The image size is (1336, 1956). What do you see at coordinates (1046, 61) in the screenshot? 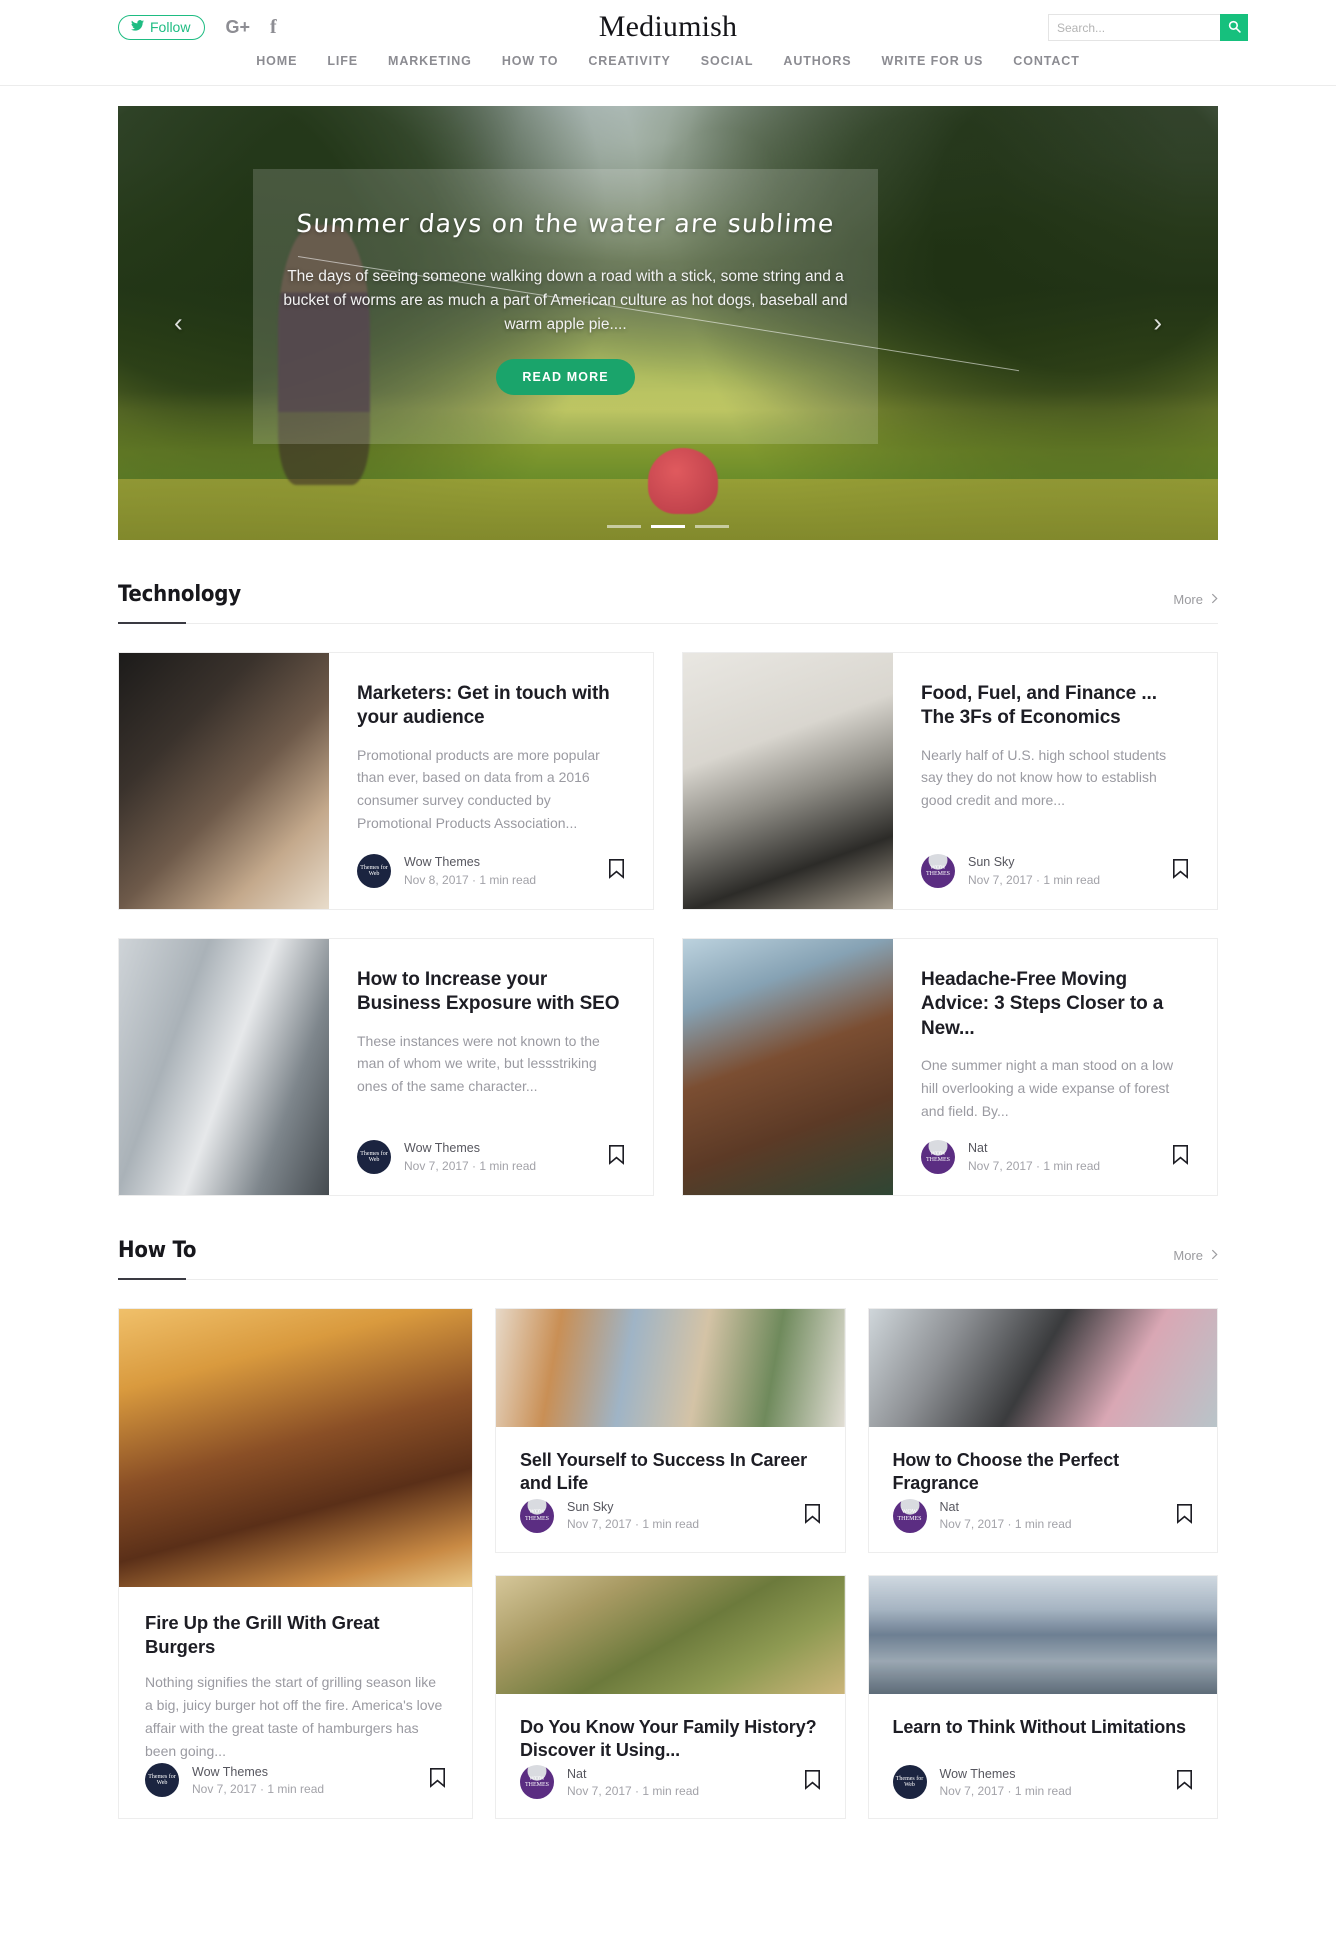
I see `nav-item-contact: CONTACT` at bounding box center [1046, 61].